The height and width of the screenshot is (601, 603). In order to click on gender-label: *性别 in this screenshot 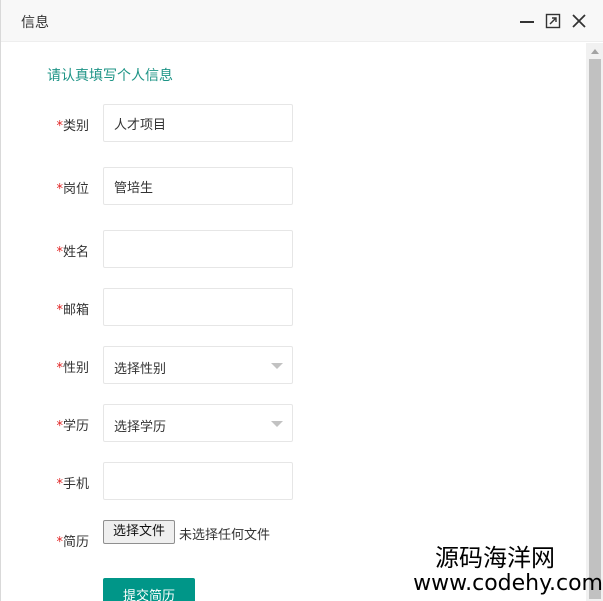, I will do `click(64, 366)`.